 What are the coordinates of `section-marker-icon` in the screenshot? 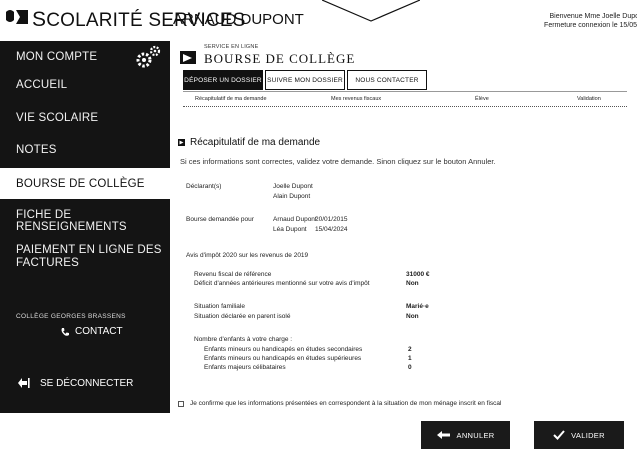 It's located at (181, 142).